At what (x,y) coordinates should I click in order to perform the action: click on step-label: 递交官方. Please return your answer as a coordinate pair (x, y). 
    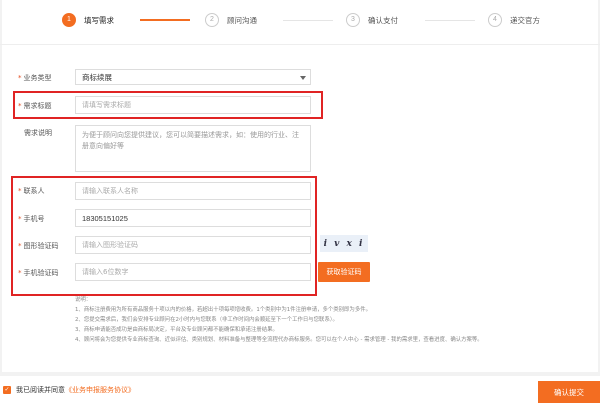
    Looking at the image, I should click on (525, 20).